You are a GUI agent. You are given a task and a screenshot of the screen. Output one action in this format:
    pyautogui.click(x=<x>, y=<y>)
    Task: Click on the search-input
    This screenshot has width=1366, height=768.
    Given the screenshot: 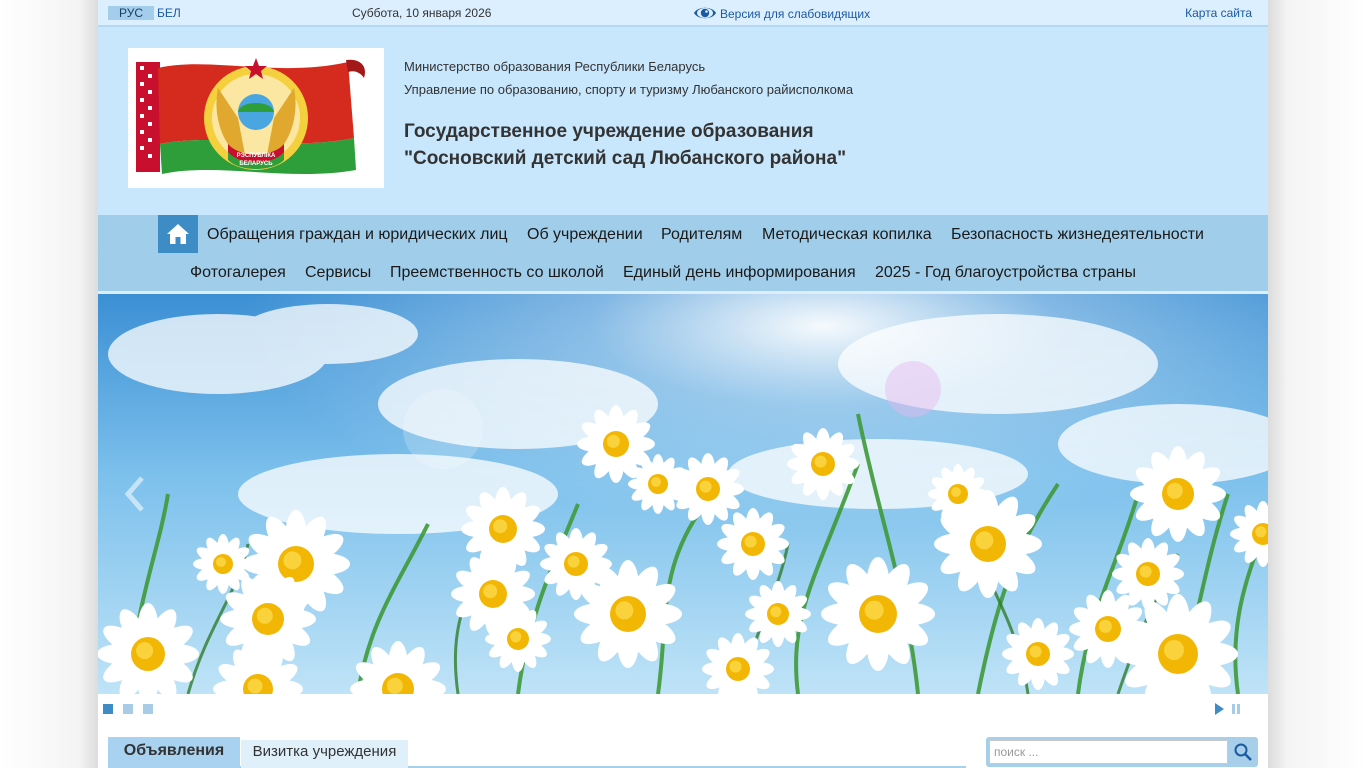 What is the action you would take?
    pyautogui.click(x=1108, y=752)
    